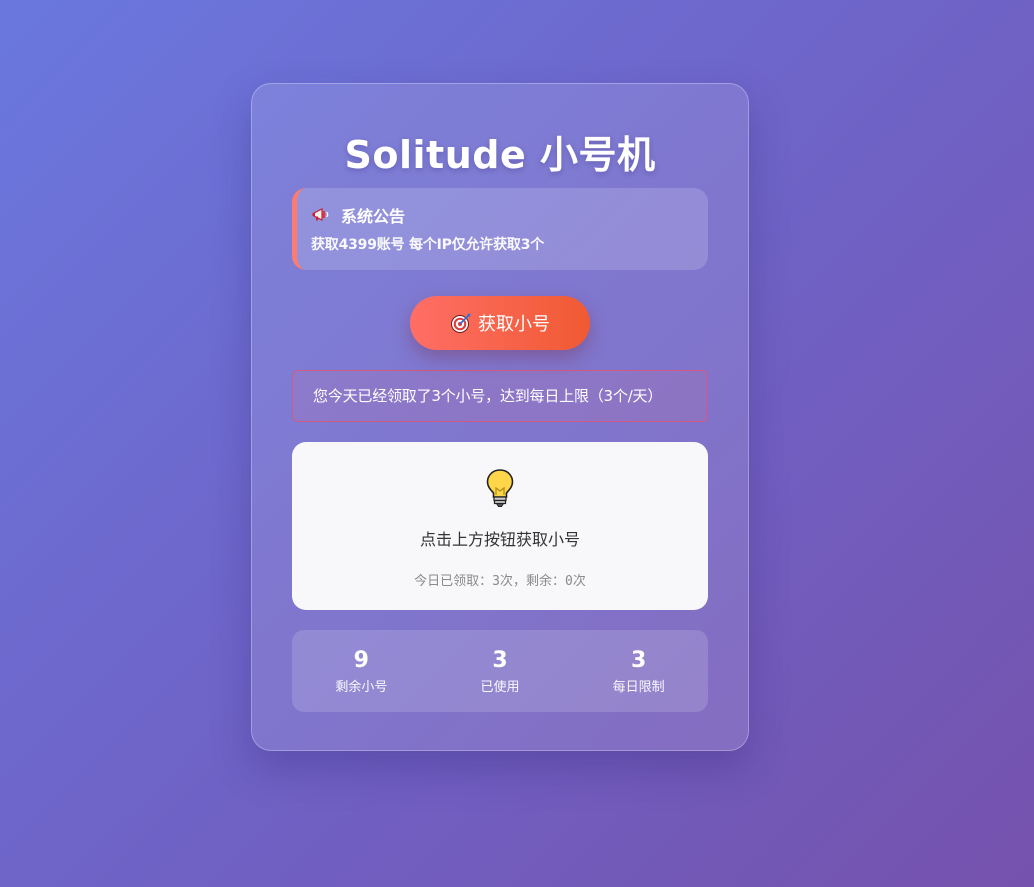  I want to click on system-notice: 系统公告 获取4399账号 每个IP仅允许获取3个, so click(500, 229).